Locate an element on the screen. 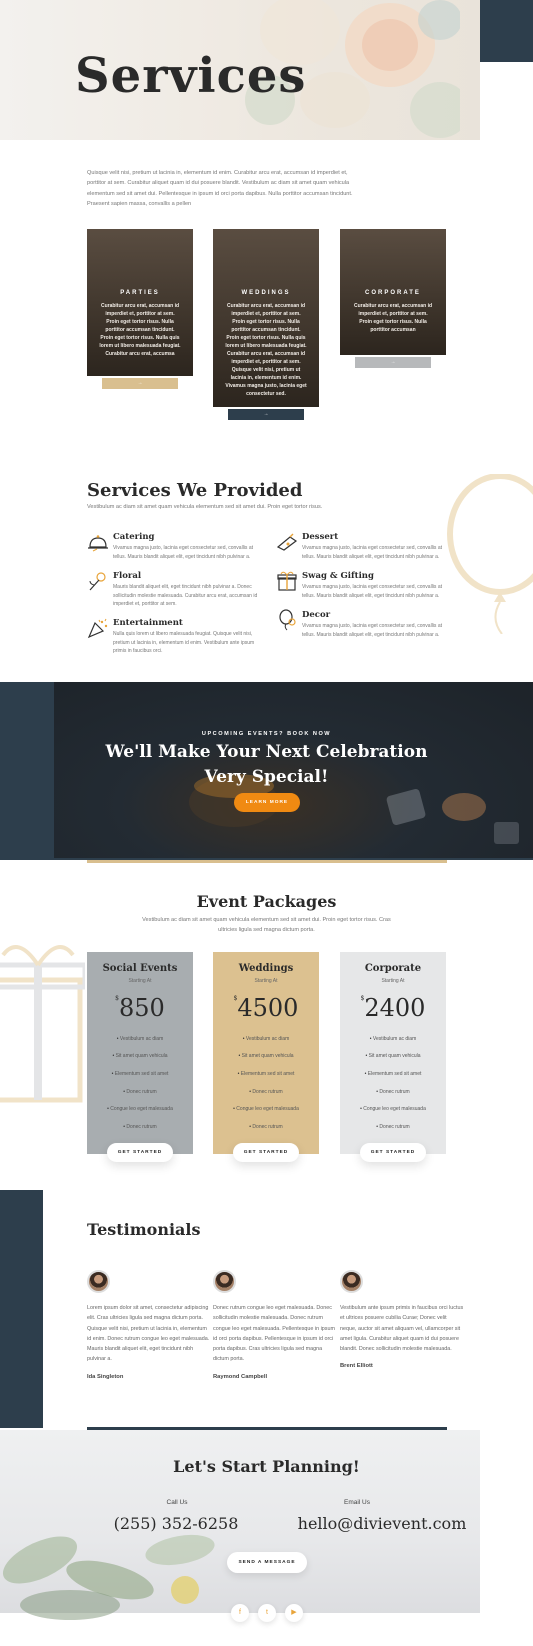  services-provided-title: Services We Provided is located at coordinates (195, 490).